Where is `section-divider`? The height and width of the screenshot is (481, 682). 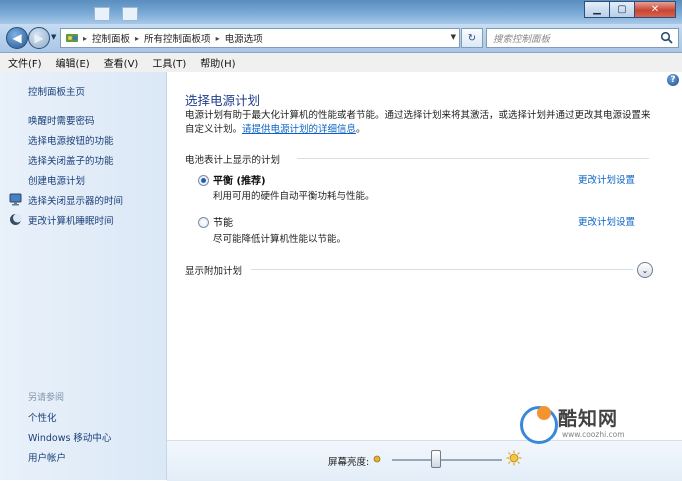 section-divider is located at coordinates (473, 158).